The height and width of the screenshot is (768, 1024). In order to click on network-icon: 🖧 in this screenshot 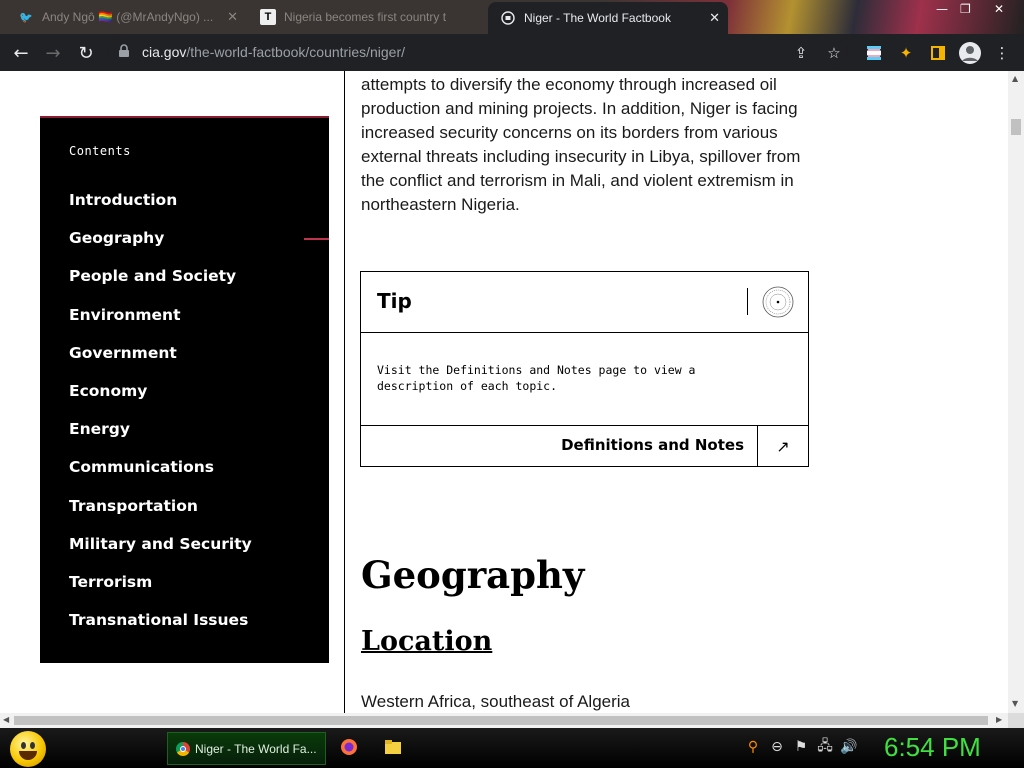, I will do `click(825, 747)`.